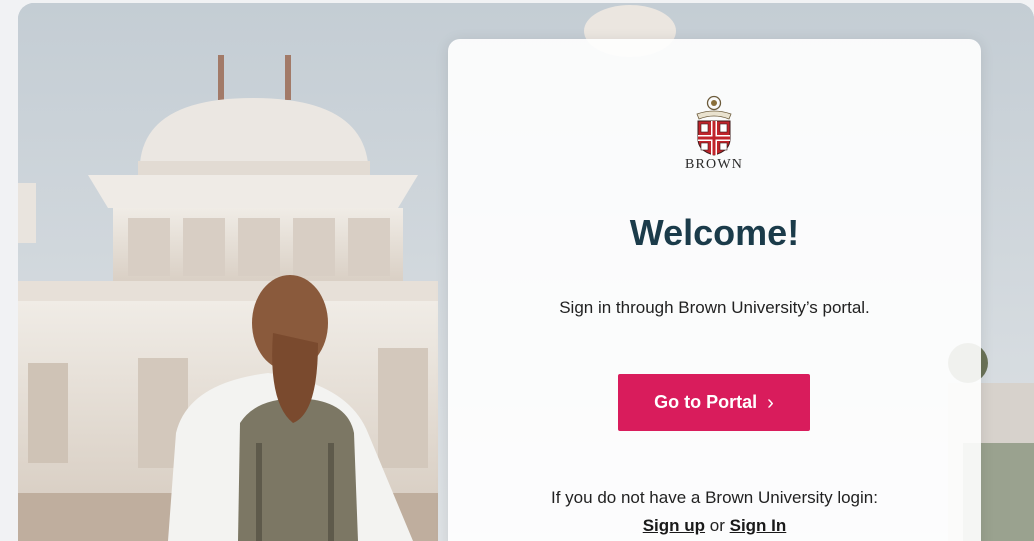 The image size is (1034, 541). I want to click on portal-button-label: Go to Portal, so click(706, 402).